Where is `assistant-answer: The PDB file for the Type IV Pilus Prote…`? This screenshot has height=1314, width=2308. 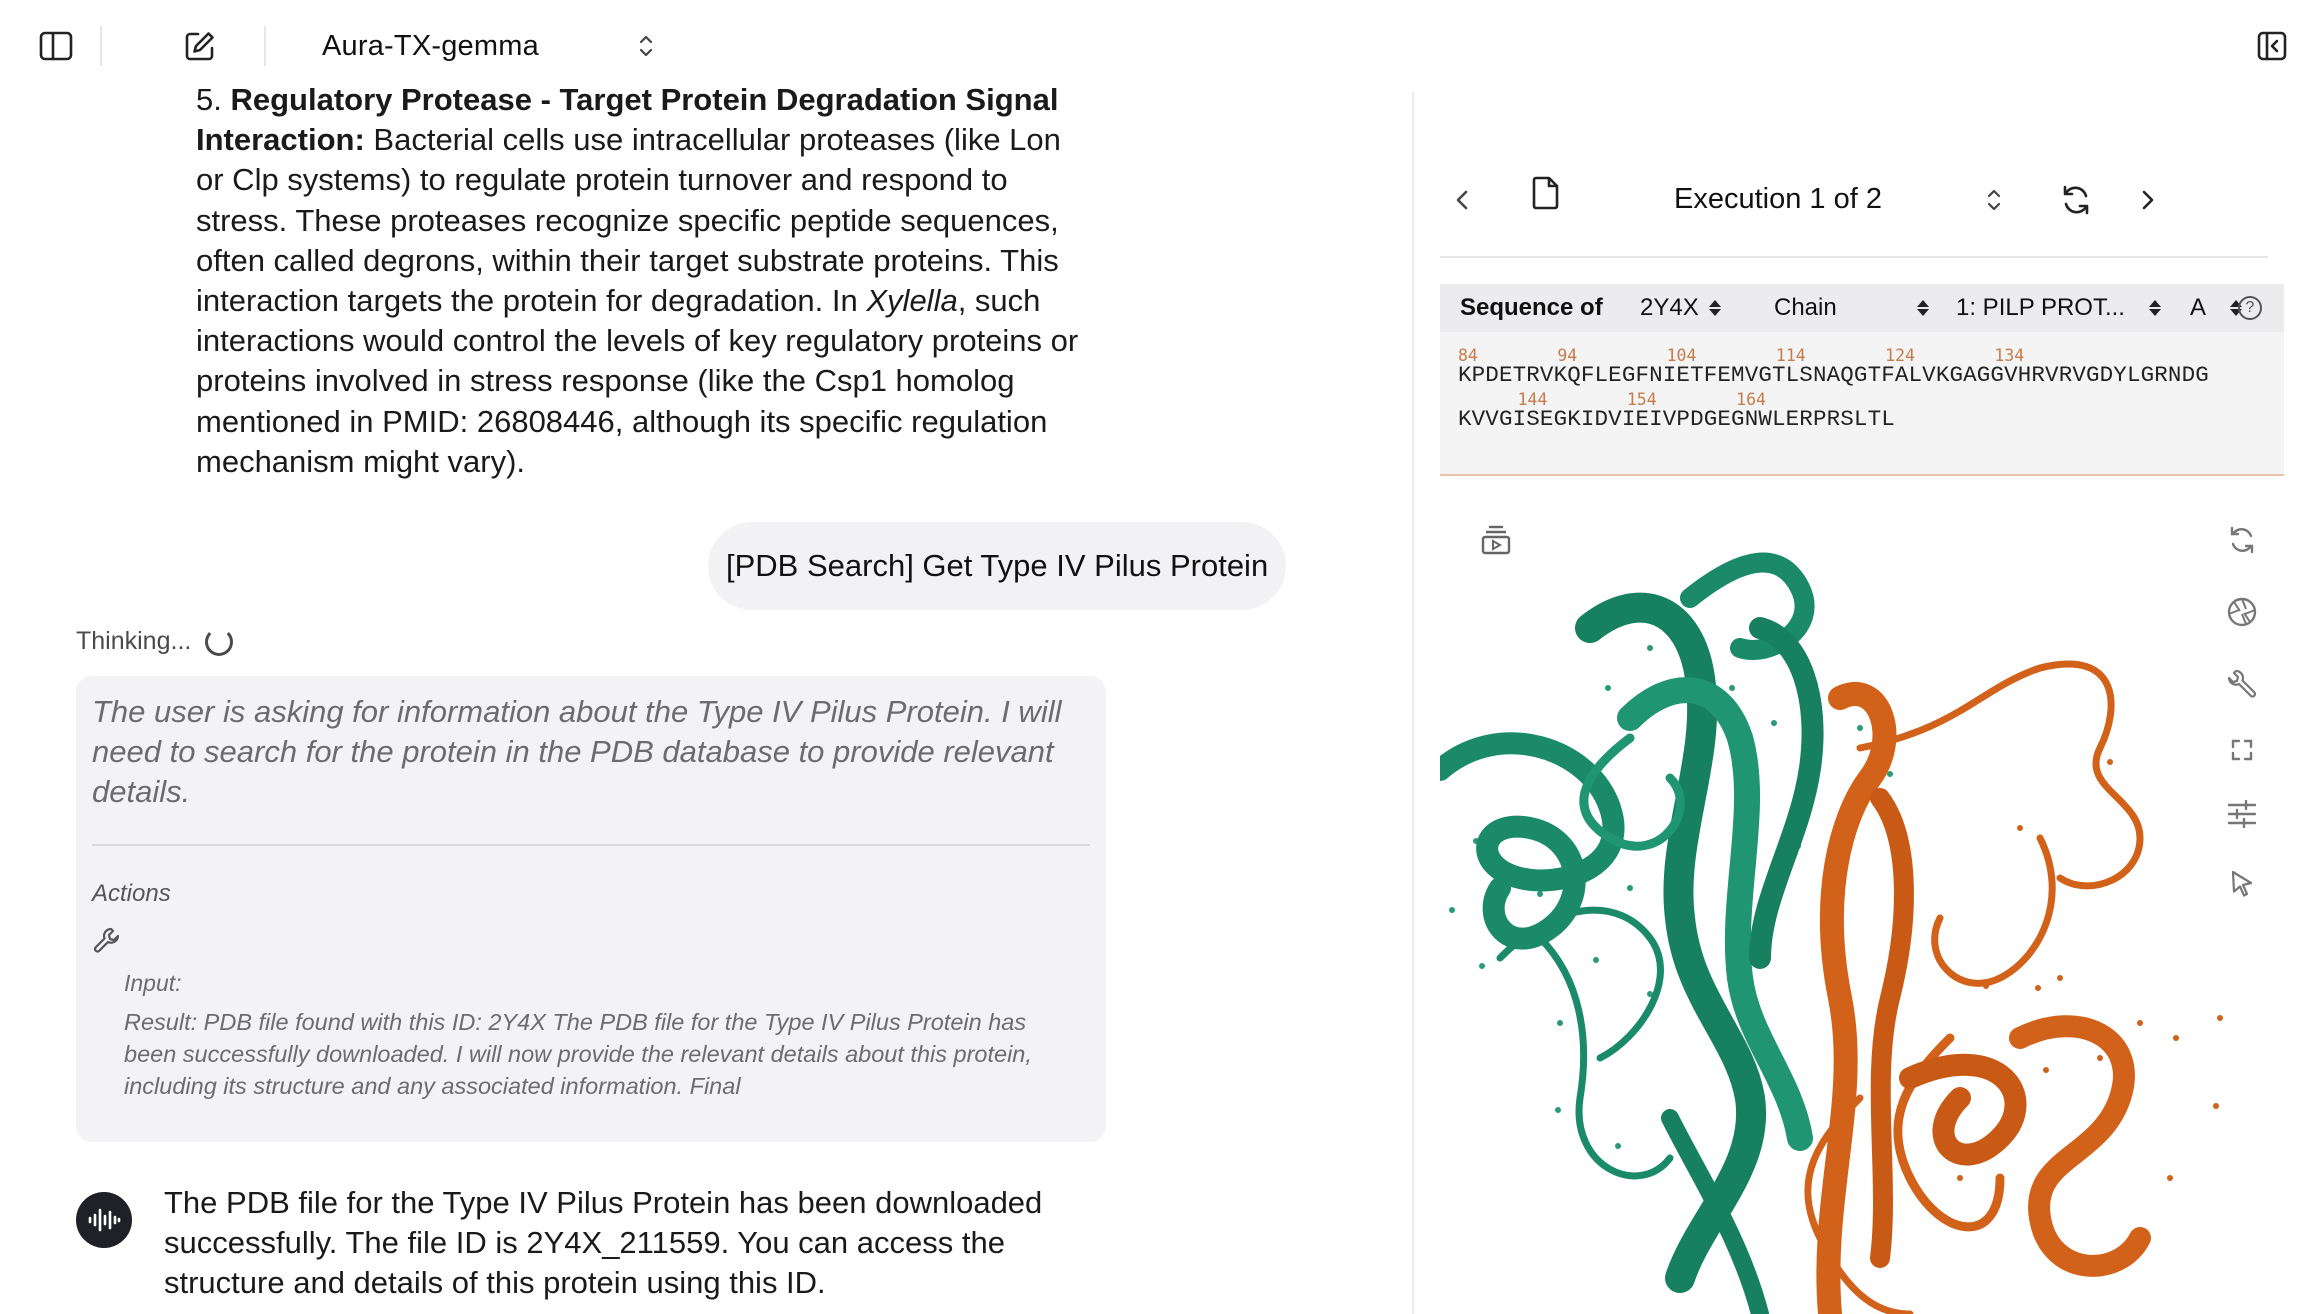
assistant-answer: The PDB file for the Type IV Pilus Prote… is located at coordinates (603, 1242).